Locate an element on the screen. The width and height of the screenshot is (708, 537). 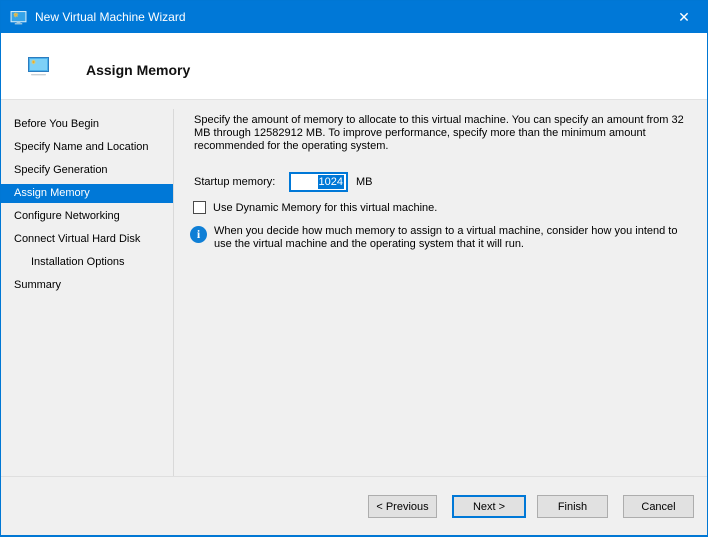
startup-memory-row: Startup memory: 1024 MB is located at coordinates (283, 182).